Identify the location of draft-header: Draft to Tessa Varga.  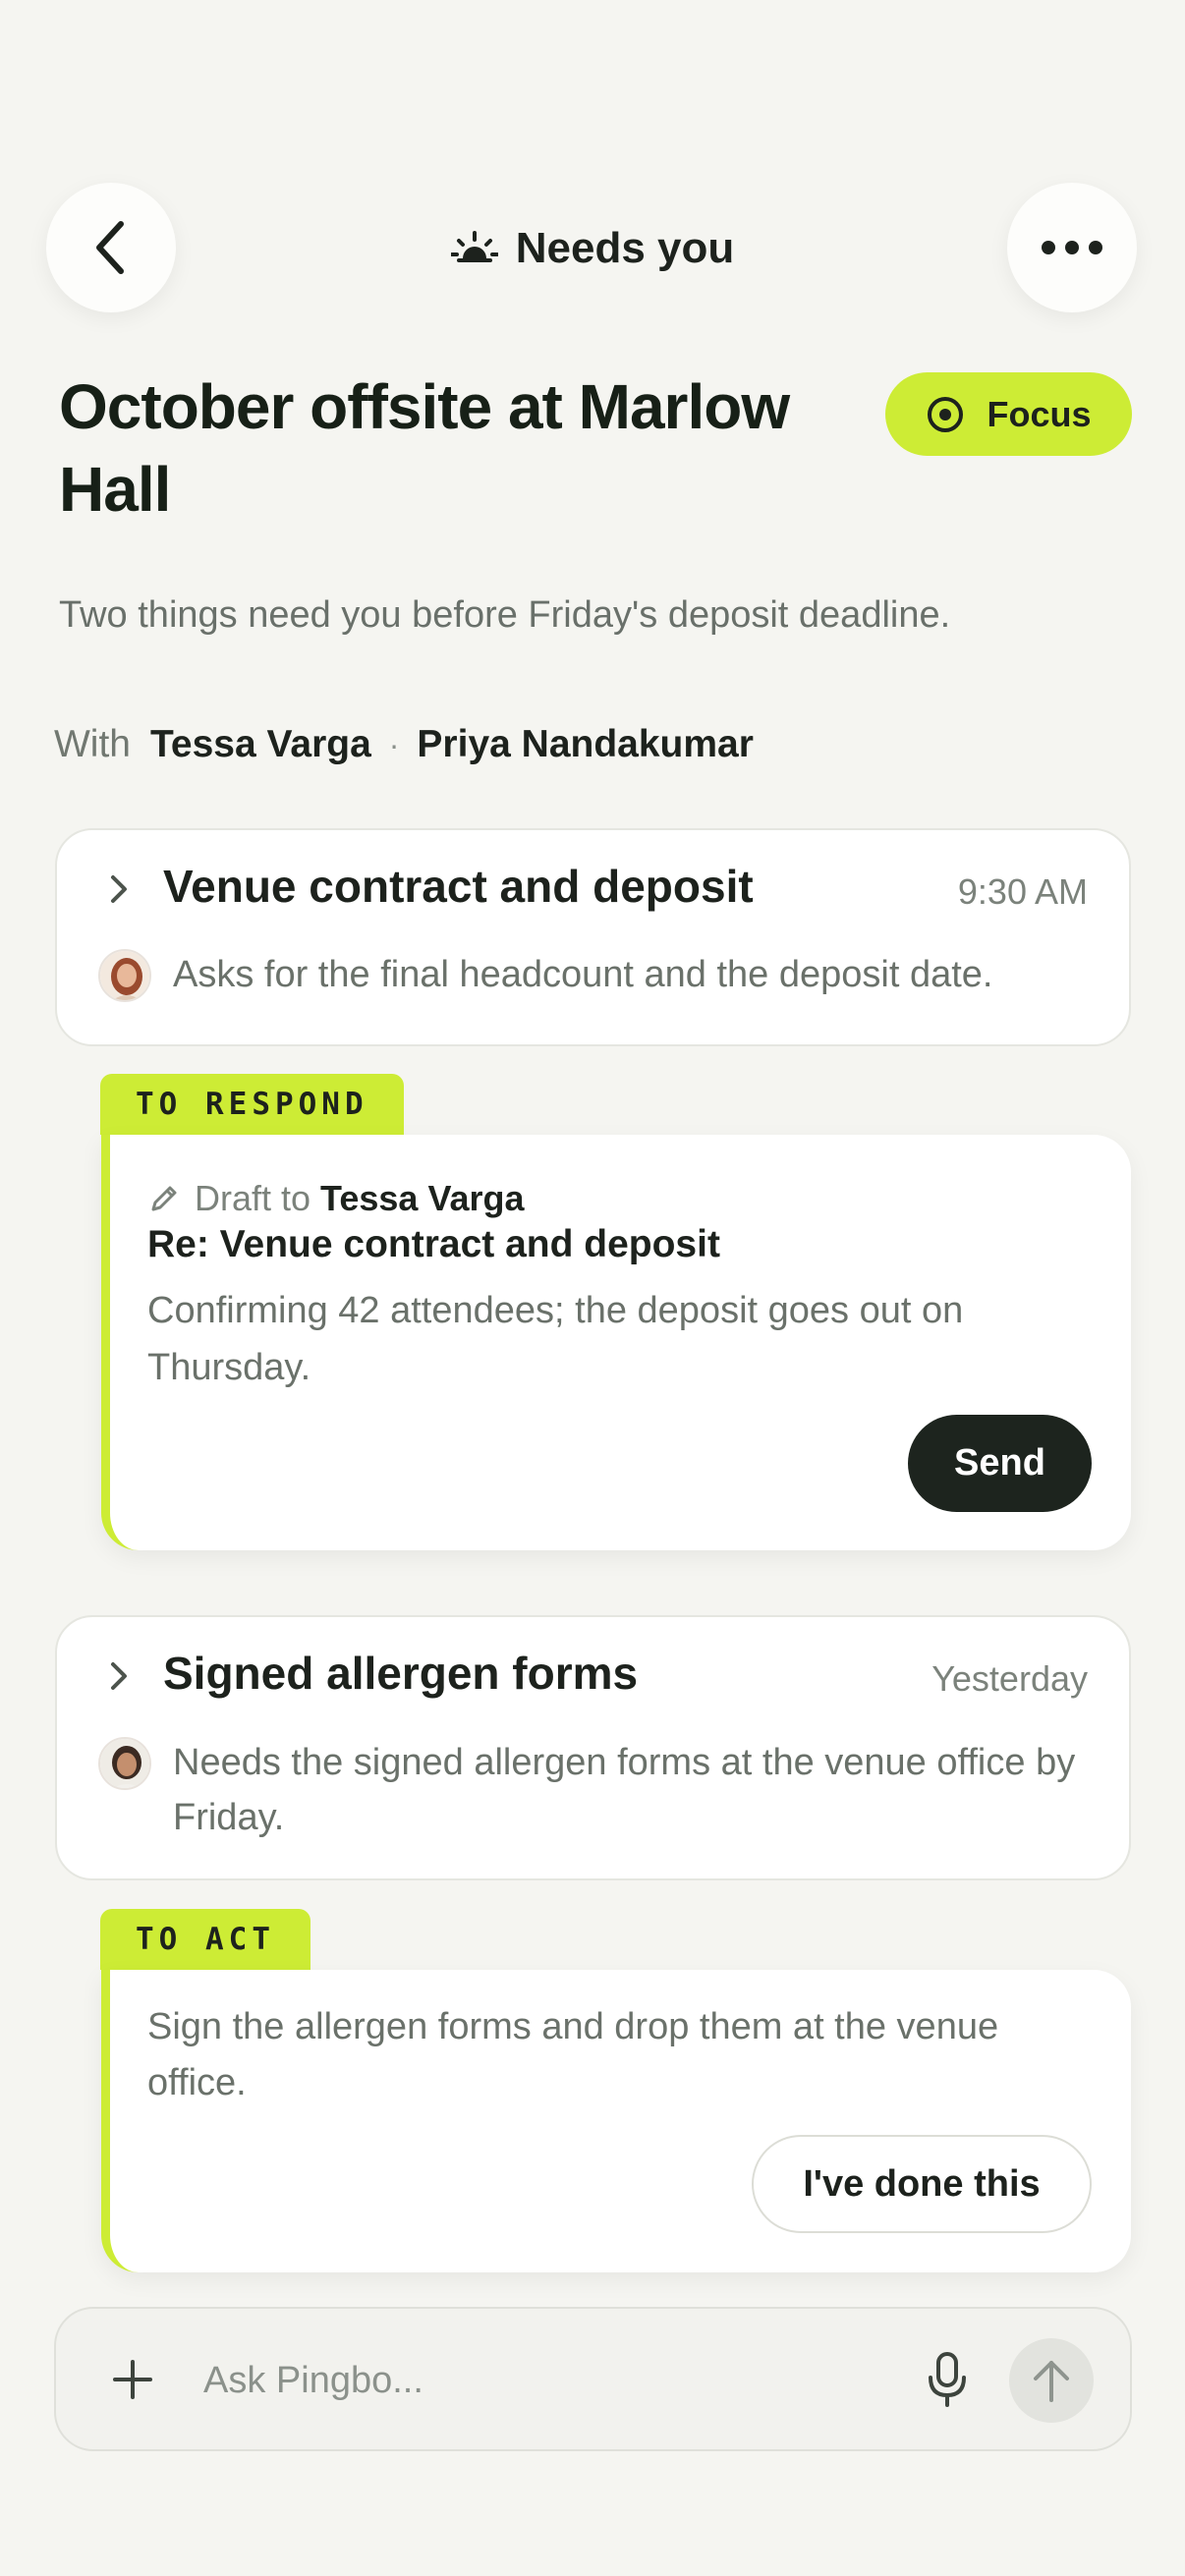
(336, 1198).